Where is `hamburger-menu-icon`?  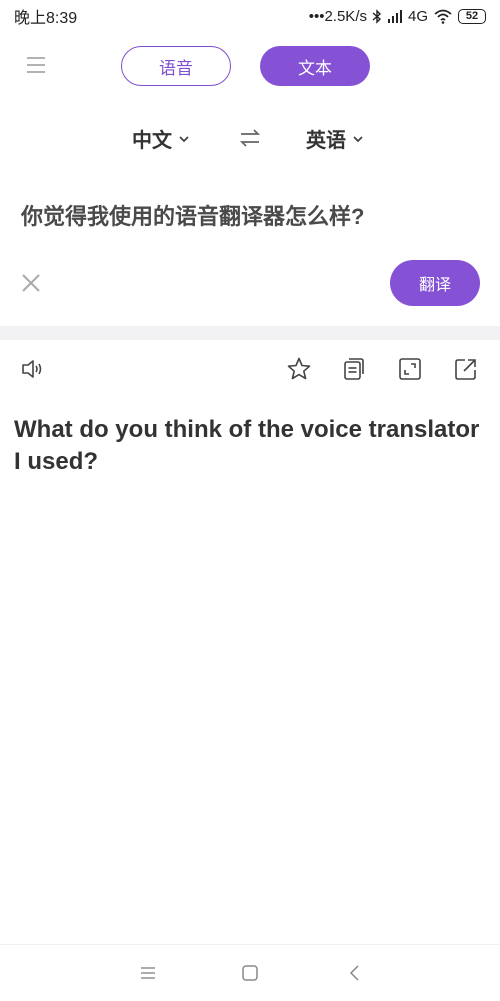
hamburger-menu-icon is located at coordinates (36, 65).